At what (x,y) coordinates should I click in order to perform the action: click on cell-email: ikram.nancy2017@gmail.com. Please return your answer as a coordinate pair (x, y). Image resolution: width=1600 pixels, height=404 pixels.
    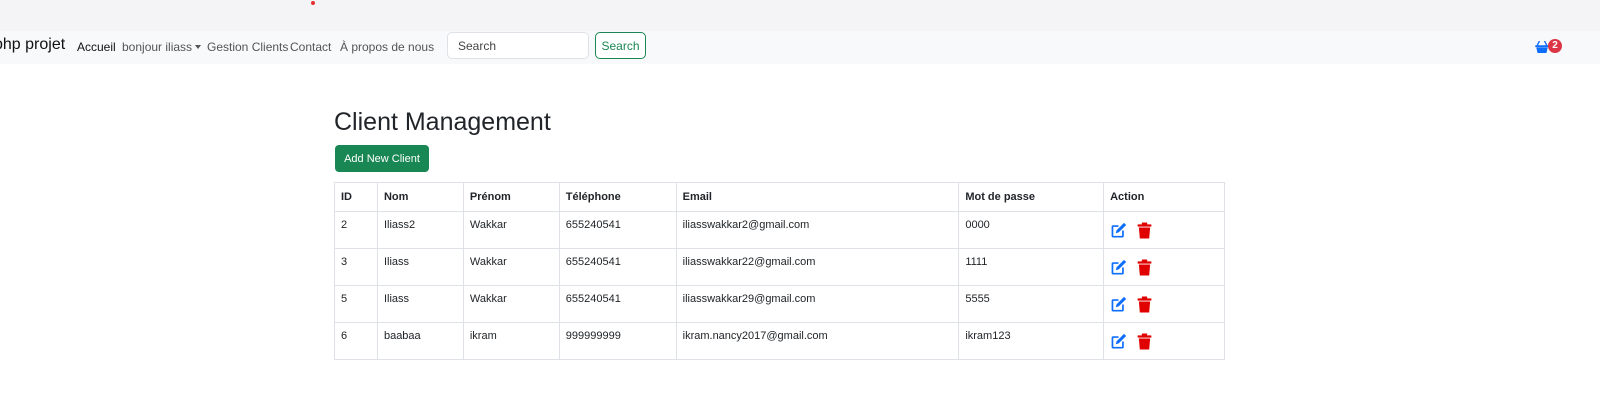
    Looking at the image, I should click on (817, 341).